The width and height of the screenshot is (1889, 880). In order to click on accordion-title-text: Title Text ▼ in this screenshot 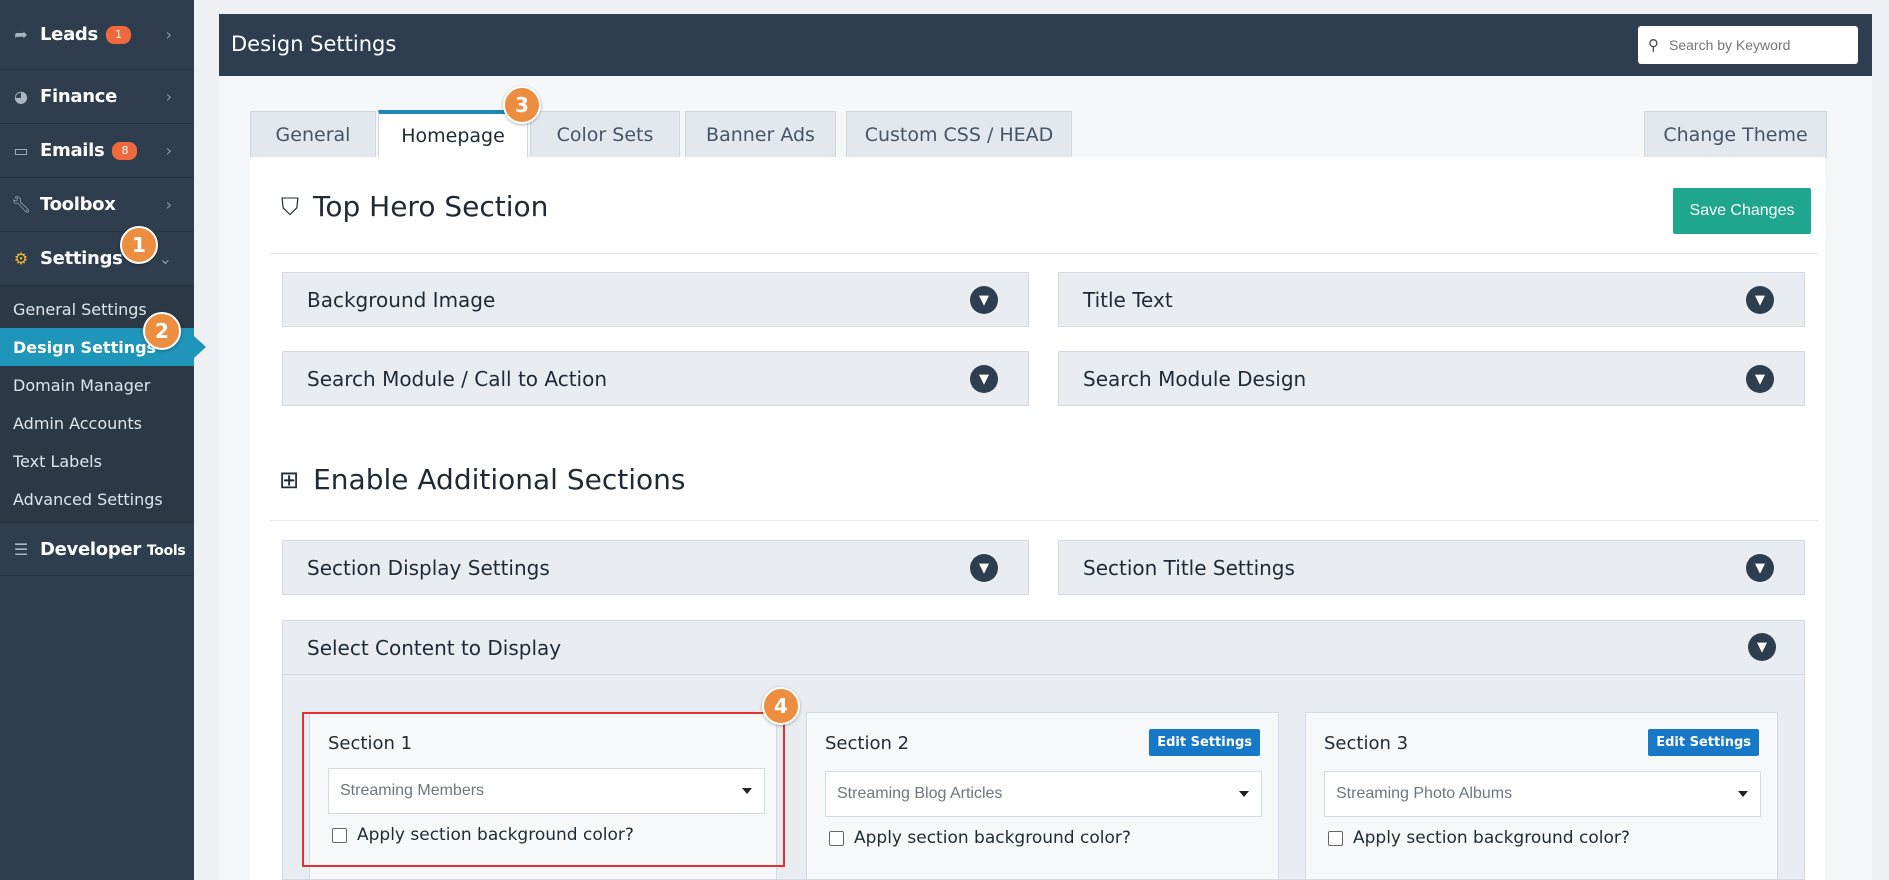, I will do `click(1431, 299)`.